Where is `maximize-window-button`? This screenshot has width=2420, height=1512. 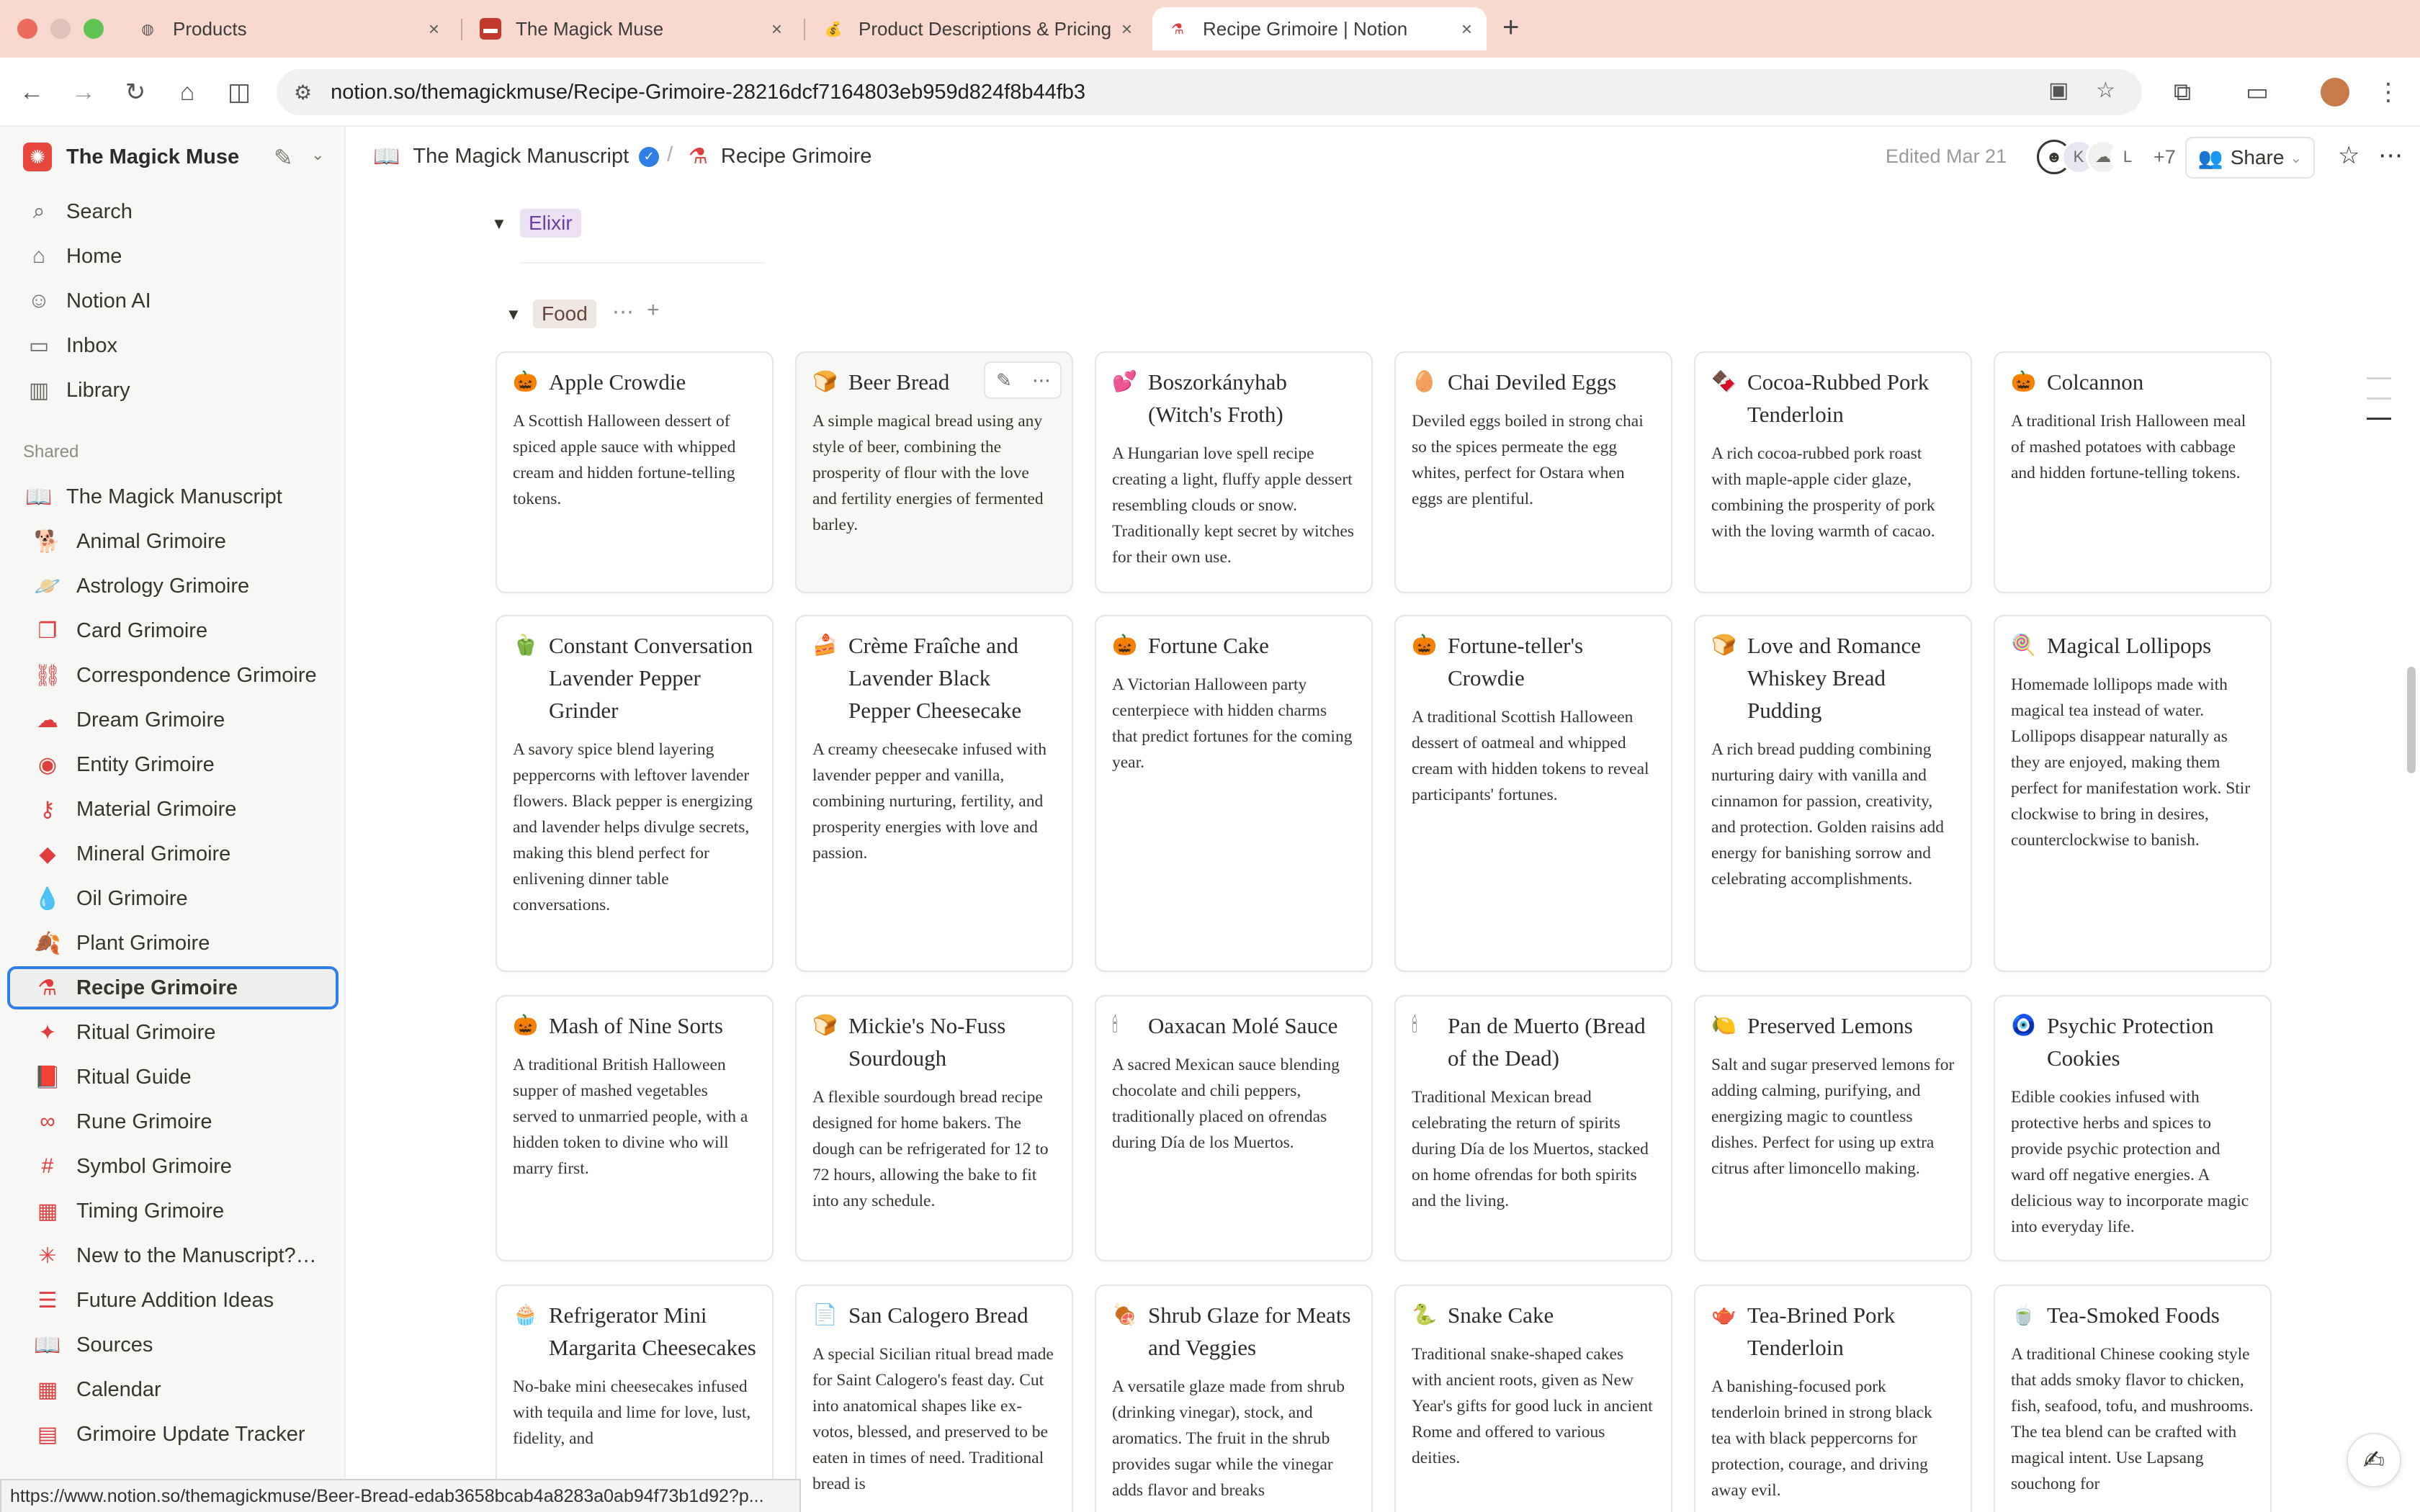
maximize-window-button is located at coordinates (94, 29).